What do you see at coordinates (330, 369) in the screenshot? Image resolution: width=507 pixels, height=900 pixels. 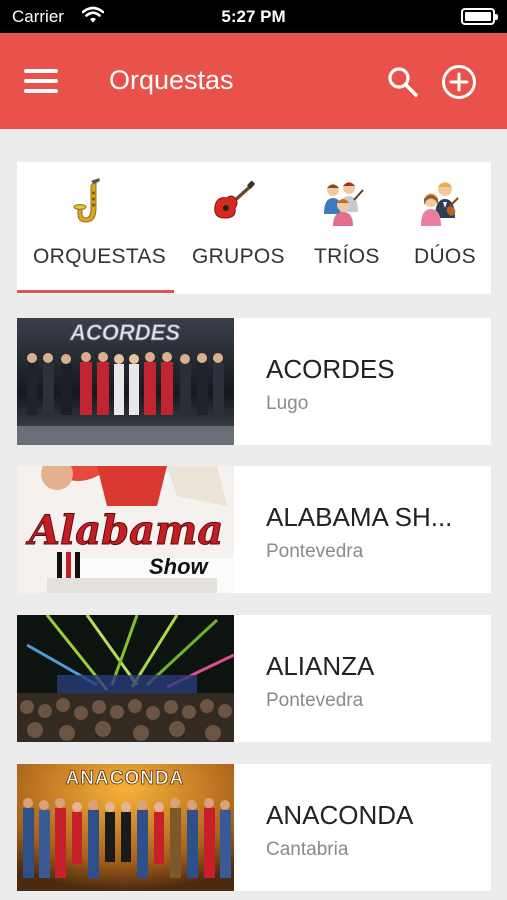 I see `orchestra-name: ACORDES` at bounding box center [330, 369].